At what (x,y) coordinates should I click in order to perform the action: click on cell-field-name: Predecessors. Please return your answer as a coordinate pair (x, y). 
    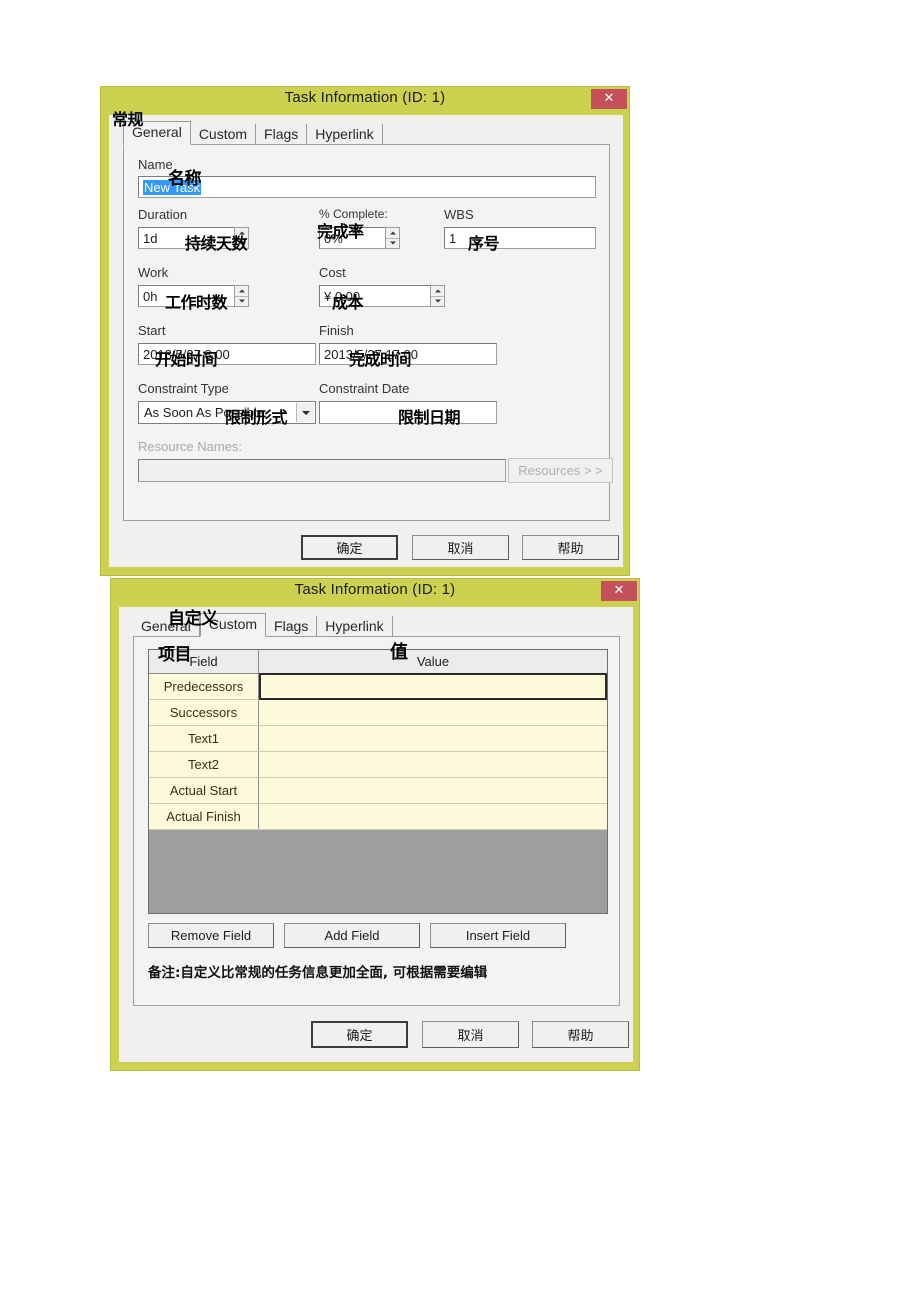
    Looking at the image, I should click on (204, 686).